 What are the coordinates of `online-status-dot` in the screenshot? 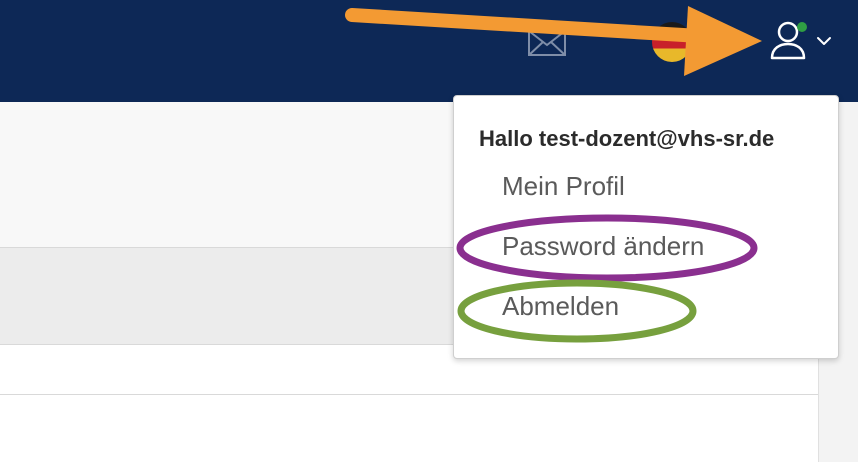 It's located at (802, 27).